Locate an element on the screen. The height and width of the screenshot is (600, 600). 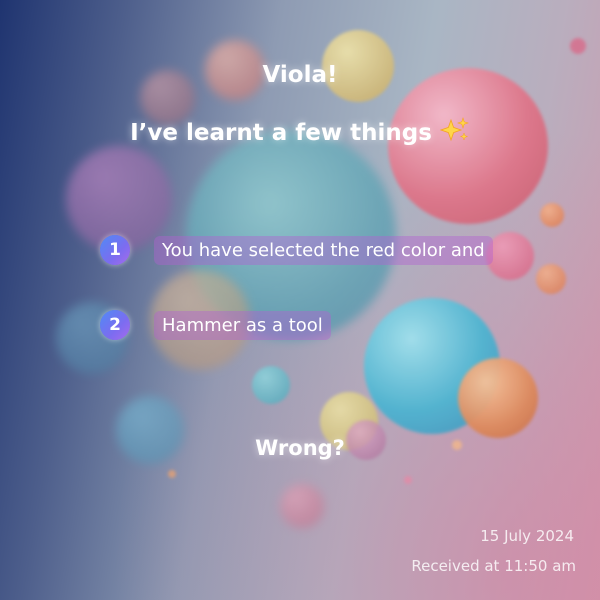
page-title: Viola! is located at coordinates (300, 75).